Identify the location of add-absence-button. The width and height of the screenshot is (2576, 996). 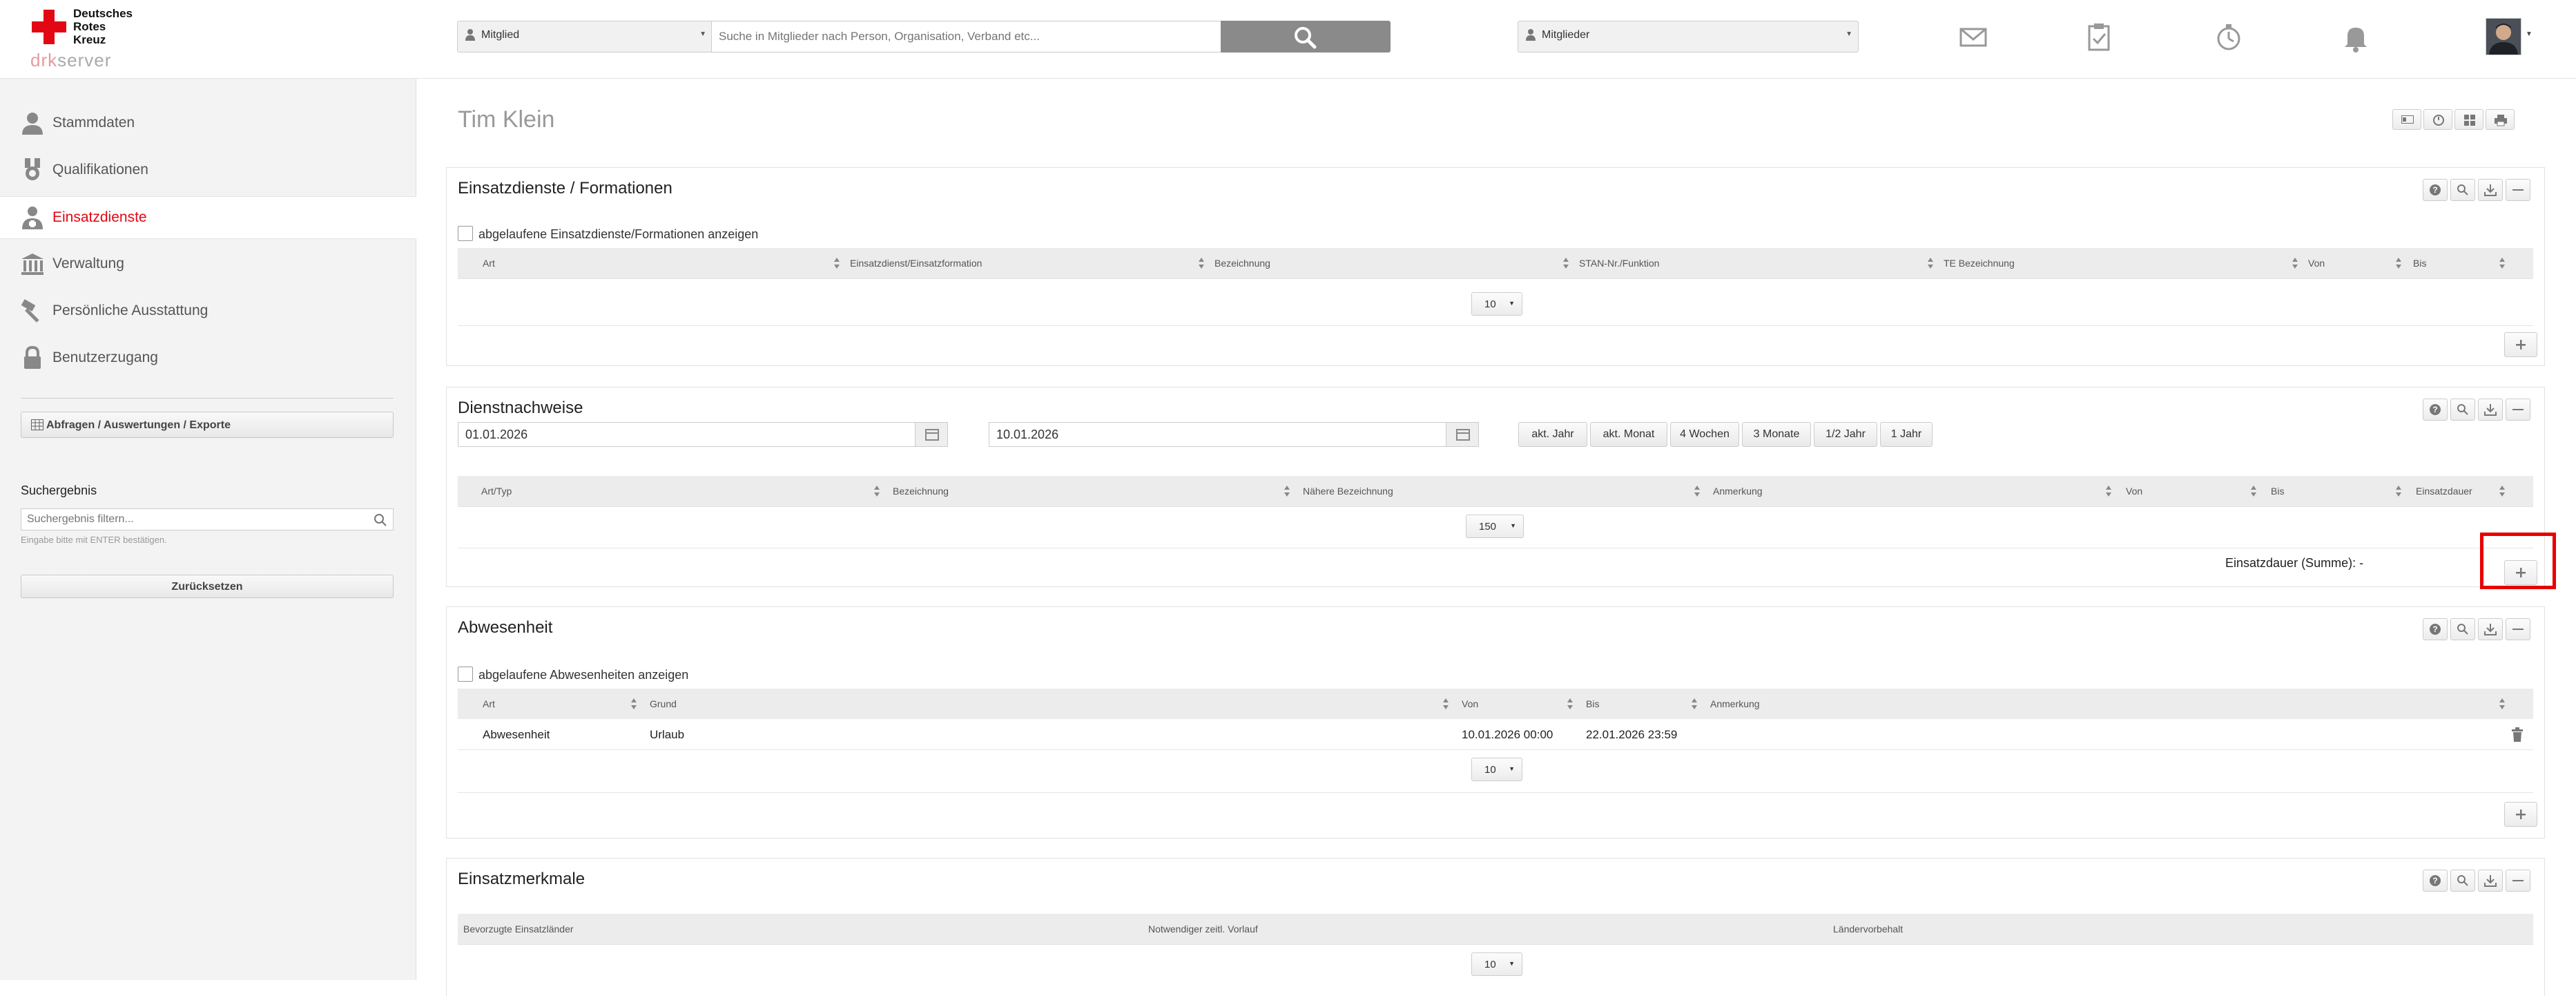
(2521, 814).